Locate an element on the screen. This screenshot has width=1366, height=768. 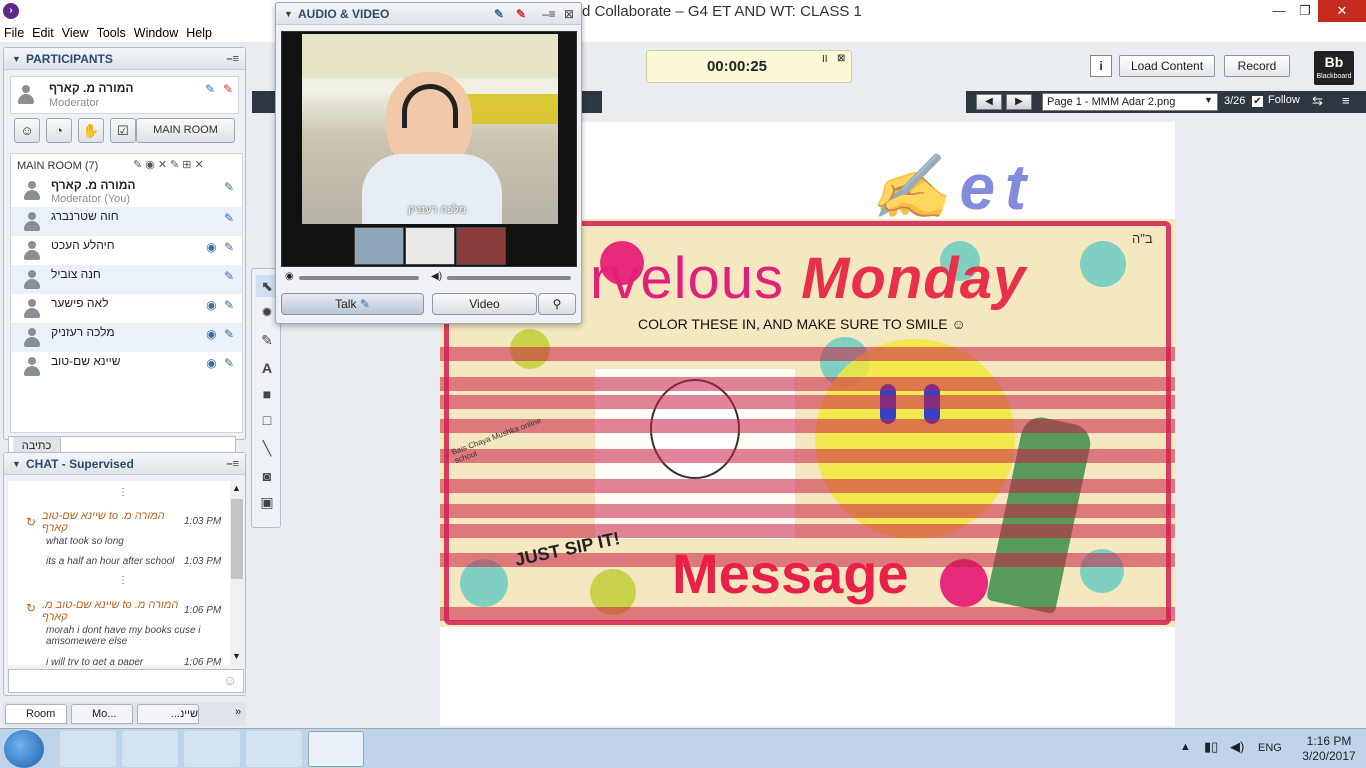
video-button: Video is located at coordinates (484, 304).